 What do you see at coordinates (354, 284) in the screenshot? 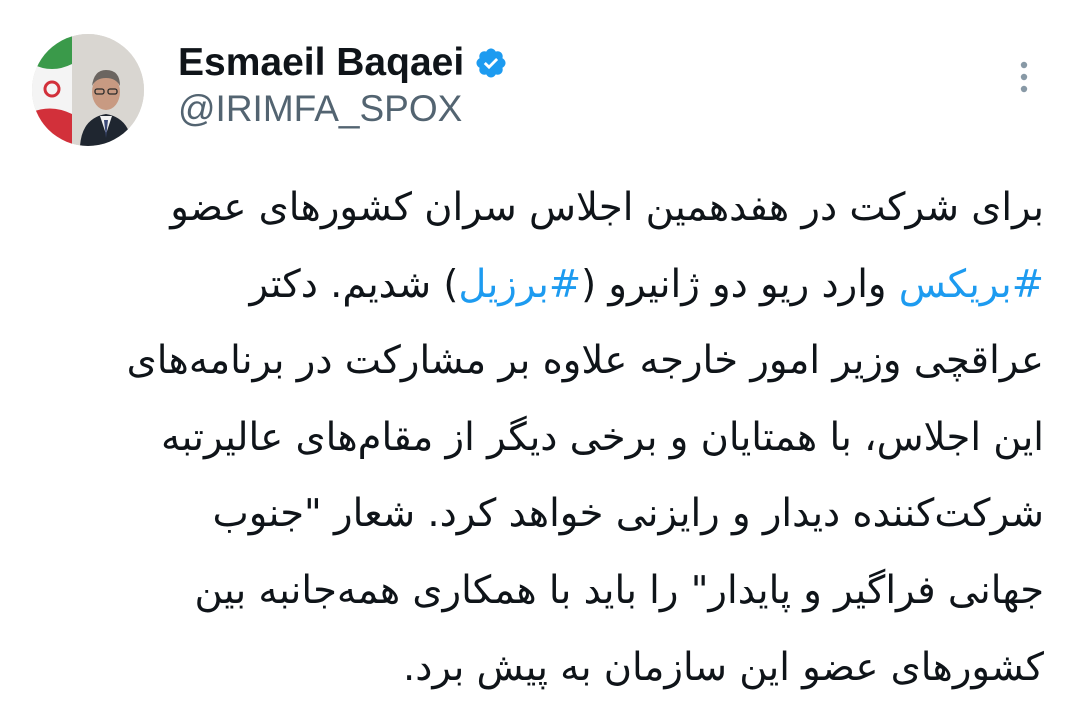
I see `tweet-text-segment: ) شدیم. دکتر` at bounding box center [354, 284].